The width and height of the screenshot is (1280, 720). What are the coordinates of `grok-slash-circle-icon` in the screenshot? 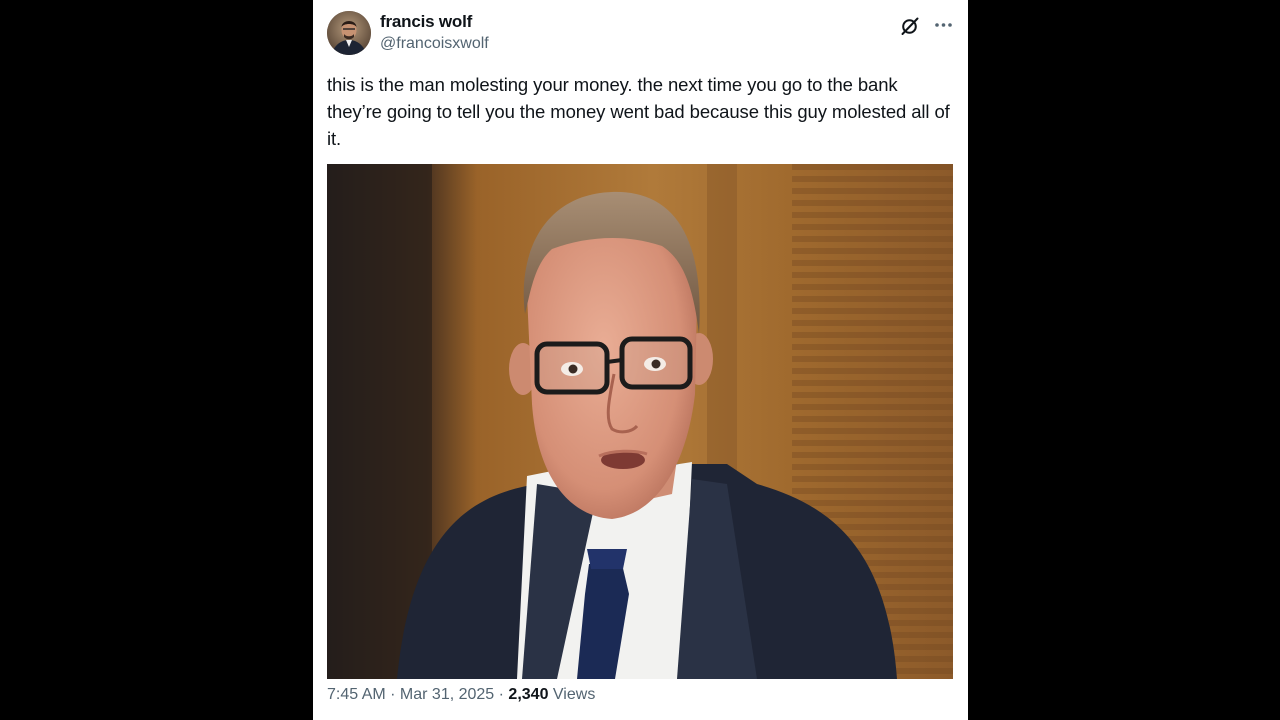 It's located at (910, 26).